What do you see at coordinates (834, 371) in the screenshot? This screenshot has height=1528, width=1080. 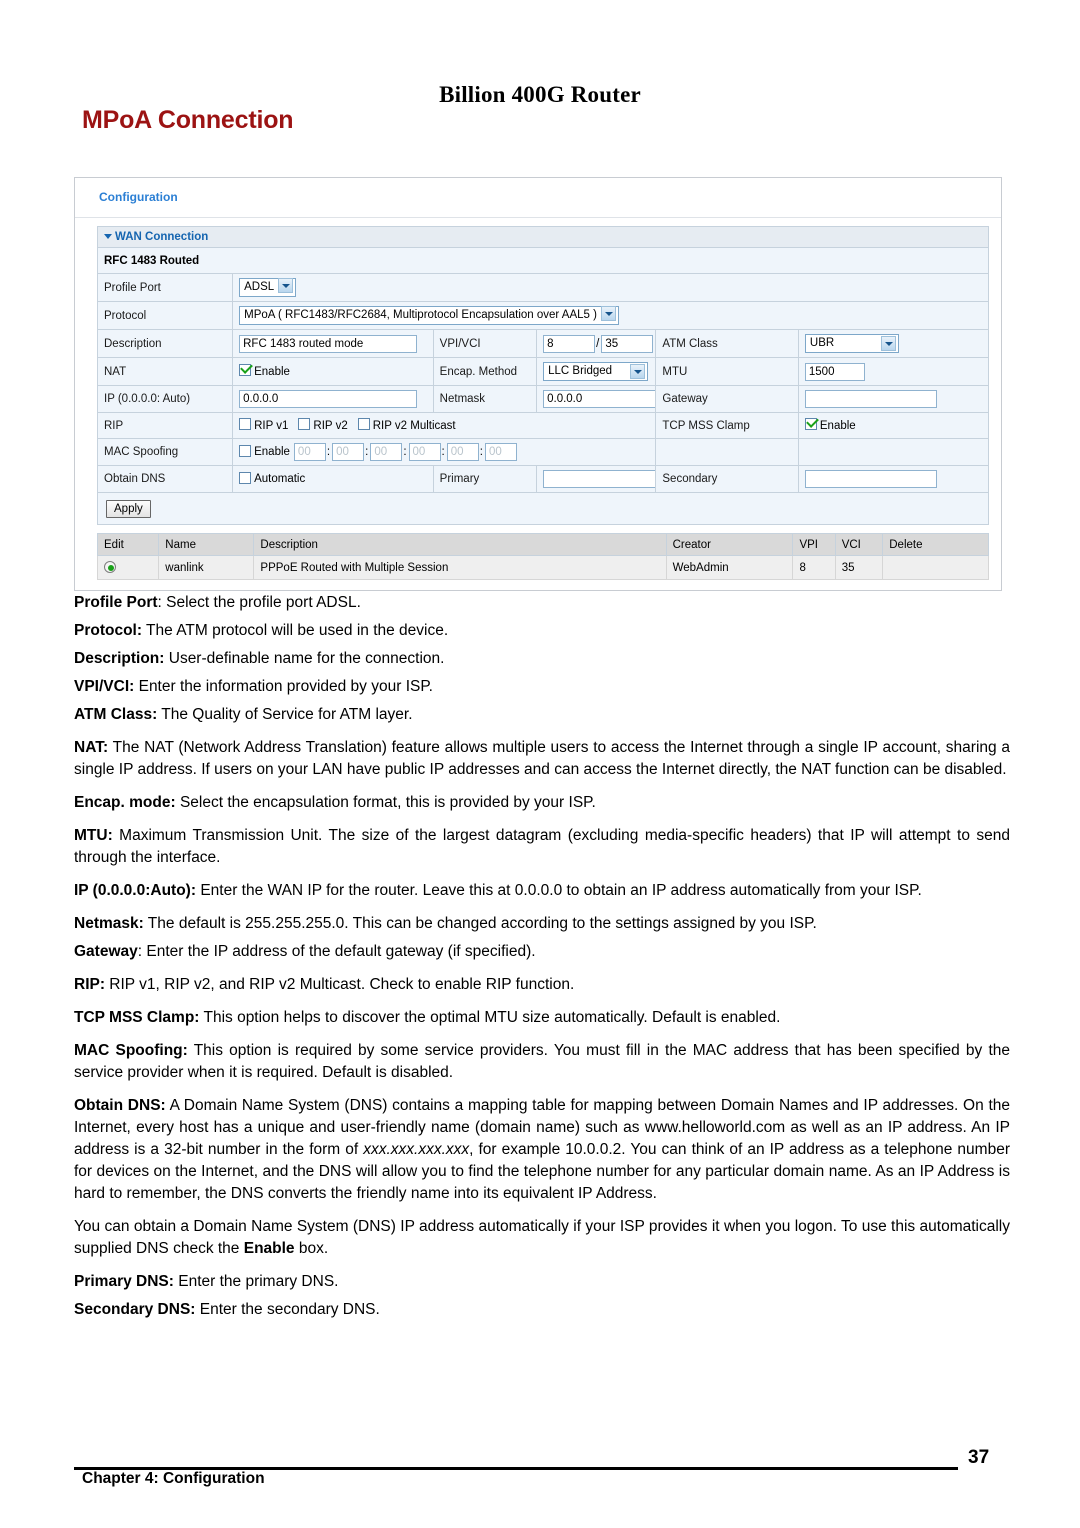 I see `mtu-input: 1500` at bounding box center [834, 371].